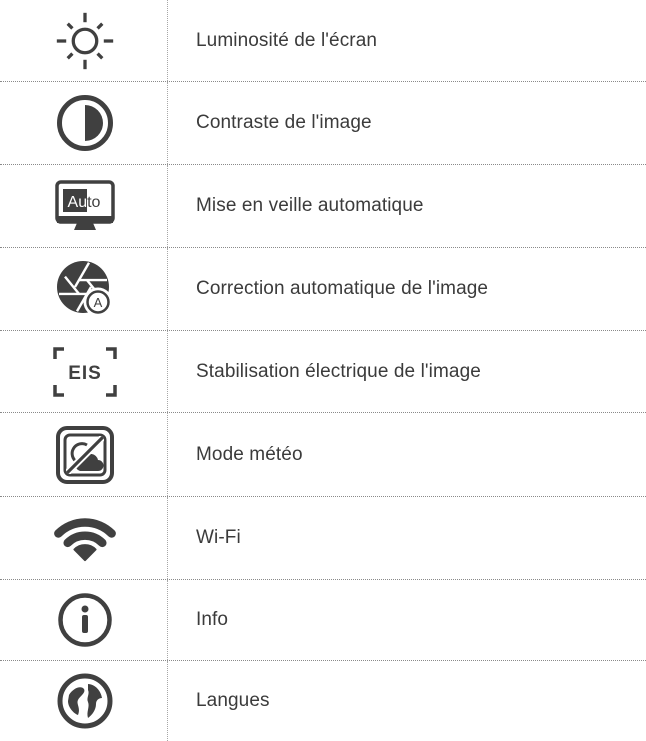 The image size is (646, 741). Describe the element at coordinates (249, 454) in the screenshot. I see `row-label-weather-mode: Mode météo` at that location.